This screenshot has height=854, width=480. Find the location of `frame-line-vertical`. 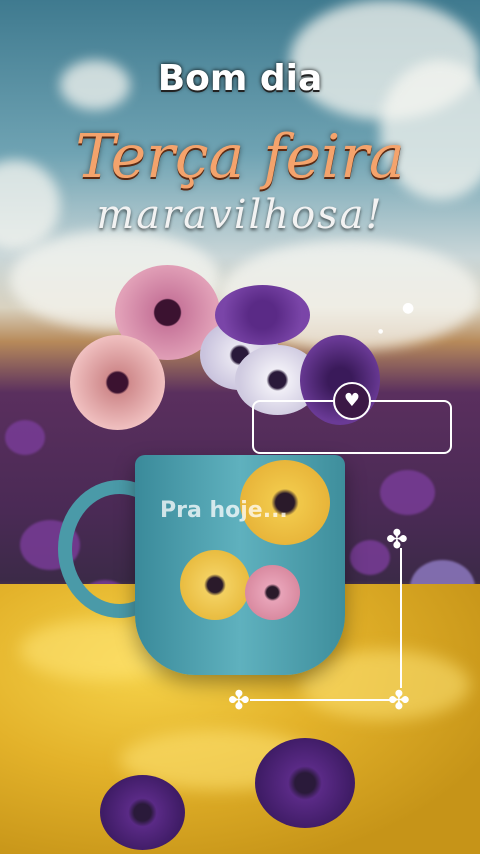

frame-line-vertical is located at coordinates (401, 618).